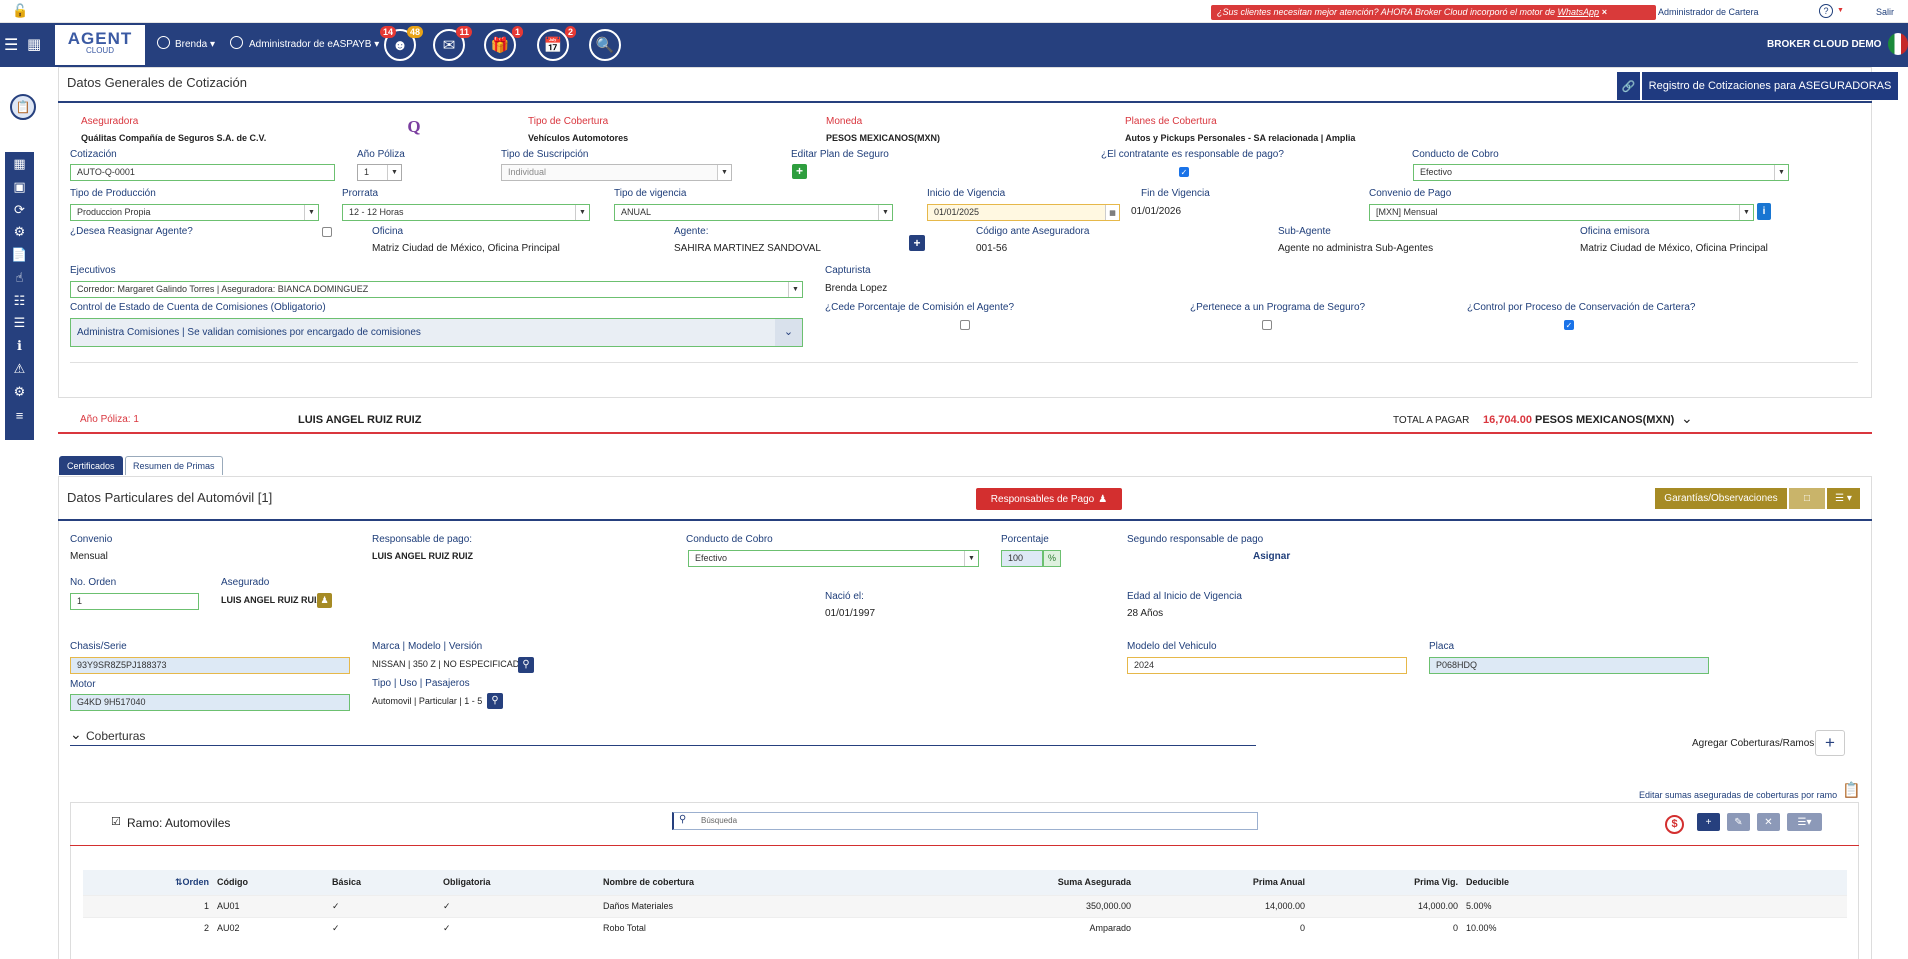 The height and width of the screenshot is (959, 1908). Describe the element at coordinates (1674, 824) in the screenshot. I see `dollar-icon: $` at that location.